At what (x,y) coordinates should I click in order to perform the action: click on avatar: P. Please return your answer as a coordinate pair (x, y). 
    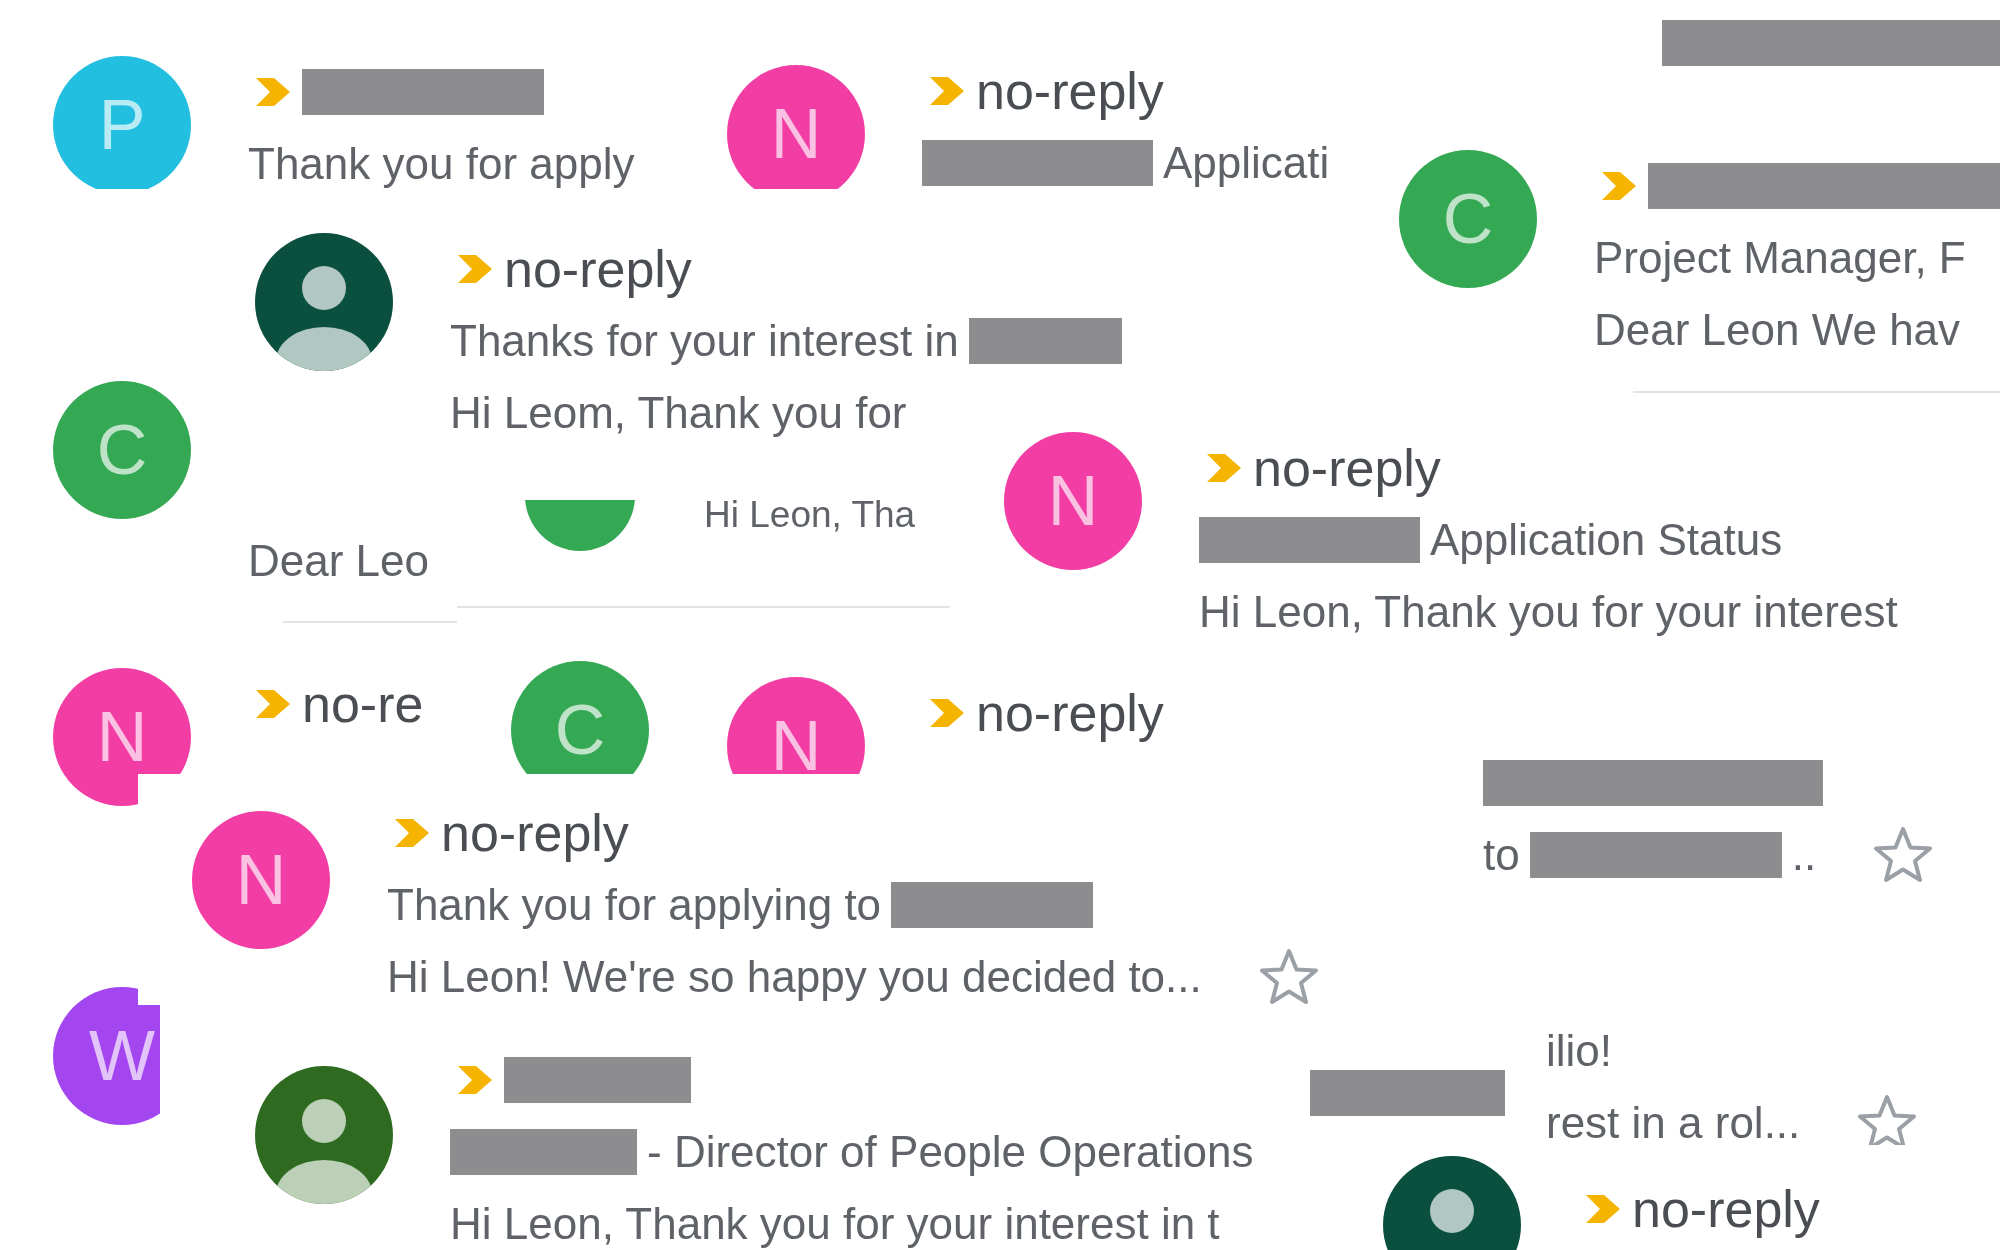
    Looking at the image, I should click on (122, 122).